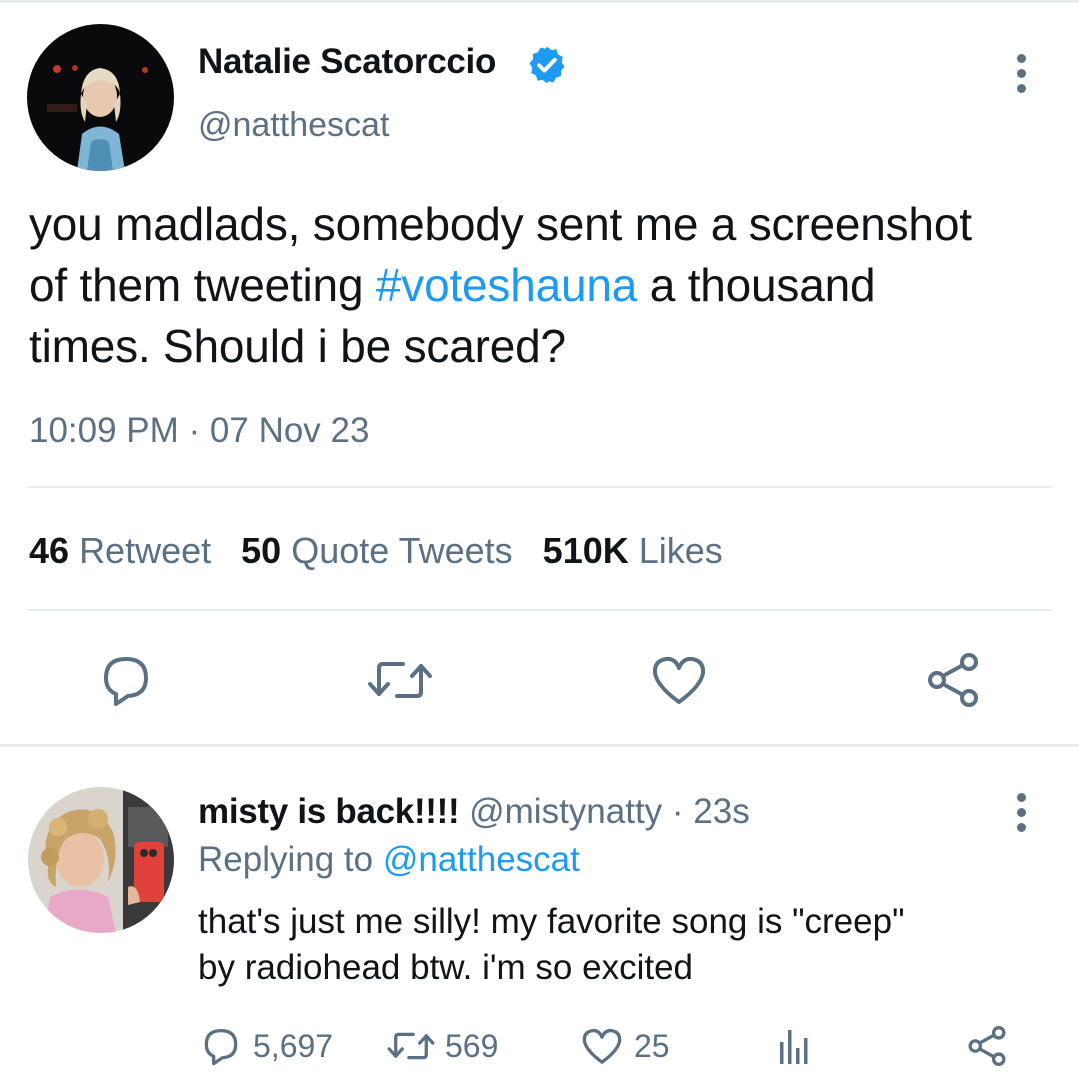  I want to click on reply-share-button, so click(992, 1046).